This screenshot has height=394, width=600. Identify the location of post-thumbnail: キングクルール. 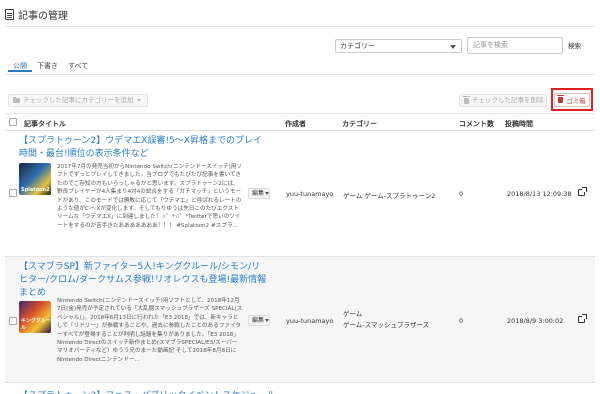
(35, 317).